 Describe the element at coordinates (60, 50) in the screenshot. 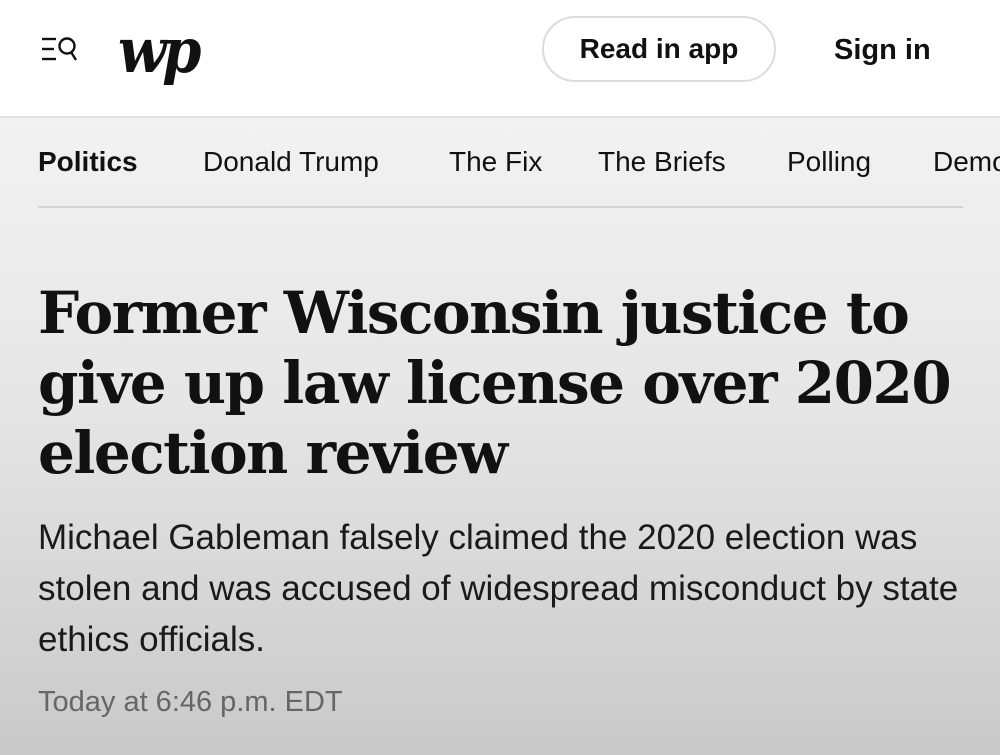

I see `menu-search-icon` at that location.